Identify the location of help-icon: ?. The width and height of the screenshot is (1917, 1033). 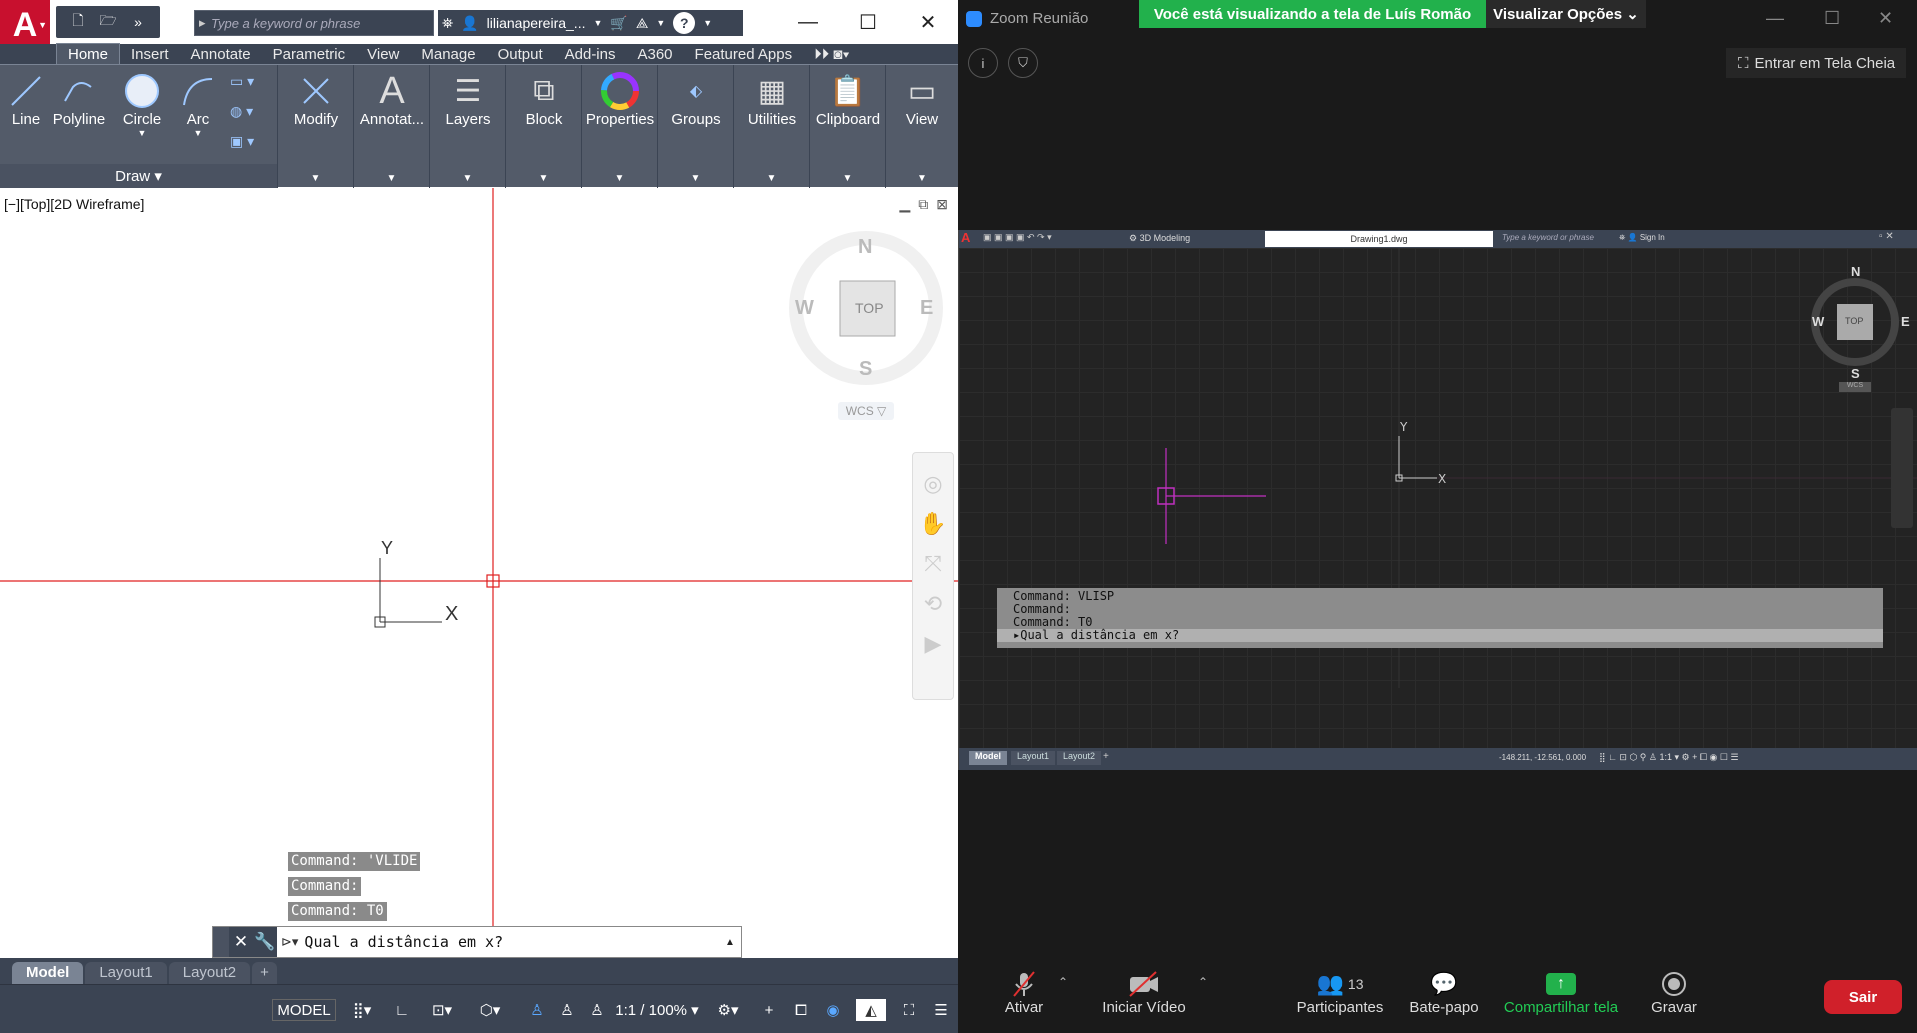
(684, 23).